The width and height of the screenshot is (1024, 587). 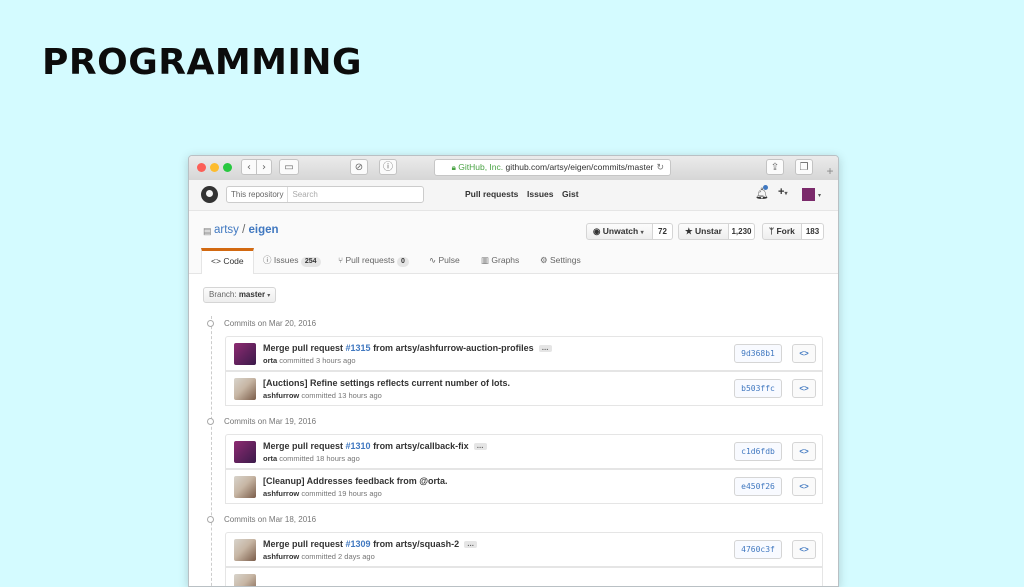 I want to click on search-placeholder: Search, so click(x=305, y=194).